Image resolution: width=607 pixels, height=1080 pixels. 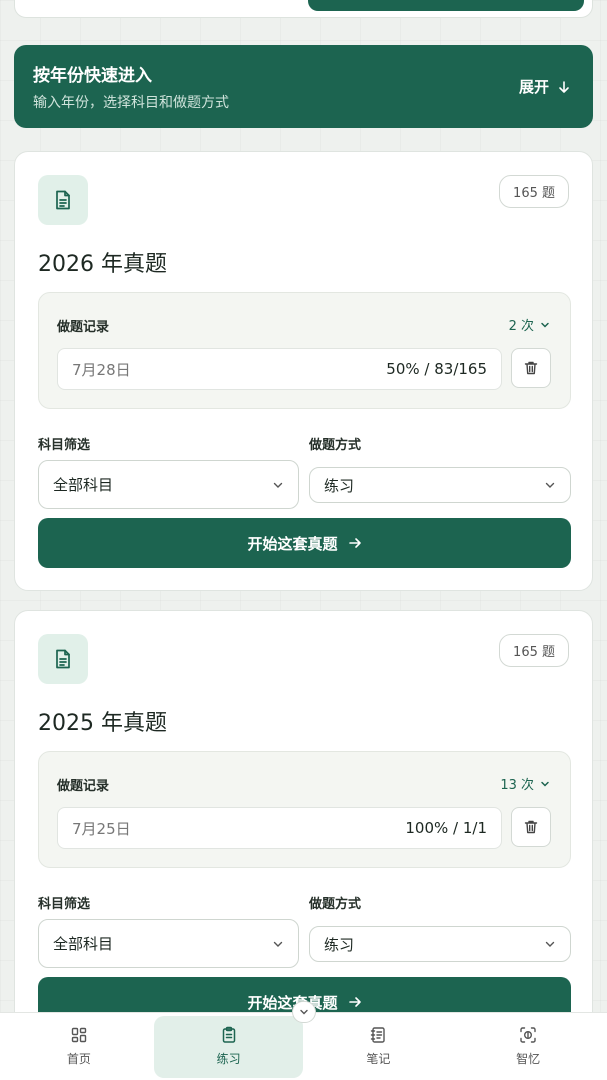 I want to click on banner-subtitle: 输入年份，选择科目和做题方式, so click(x=131, y=103).